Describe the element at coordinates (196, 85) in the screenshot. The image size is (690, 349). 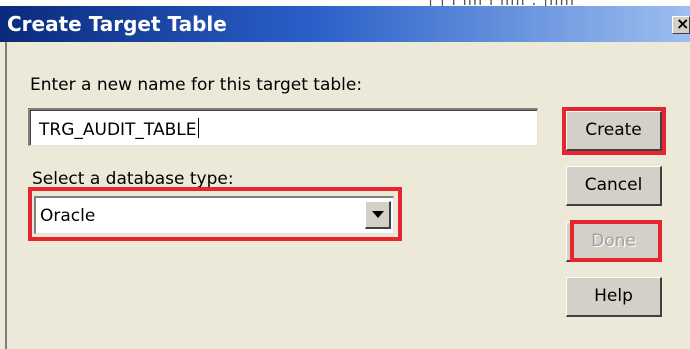
I see `name-prompt-label: Enter a new name for this target table:` at that location.